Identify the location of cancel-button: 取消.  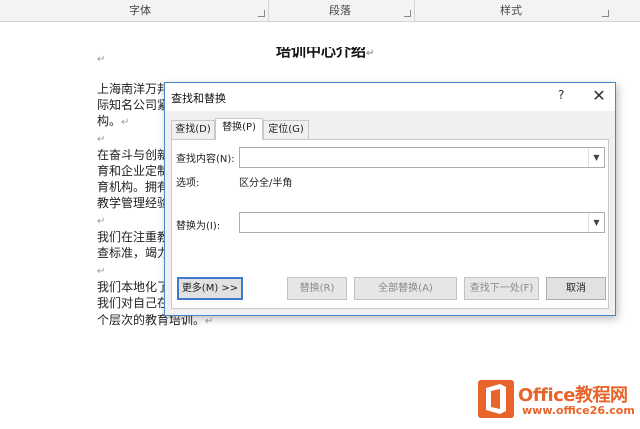
(576, 288).